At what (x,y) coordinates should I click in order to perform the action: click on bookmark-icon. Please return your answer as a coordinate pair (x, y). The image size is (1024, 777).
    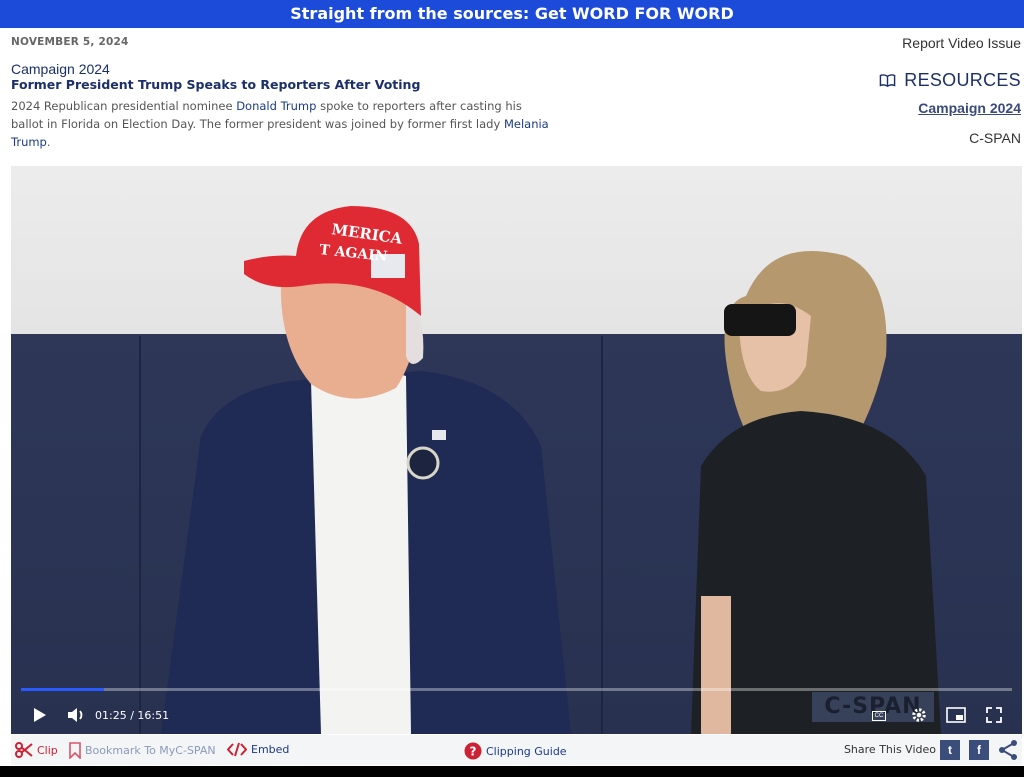
    Looking at the image, I should click on (75, 750).